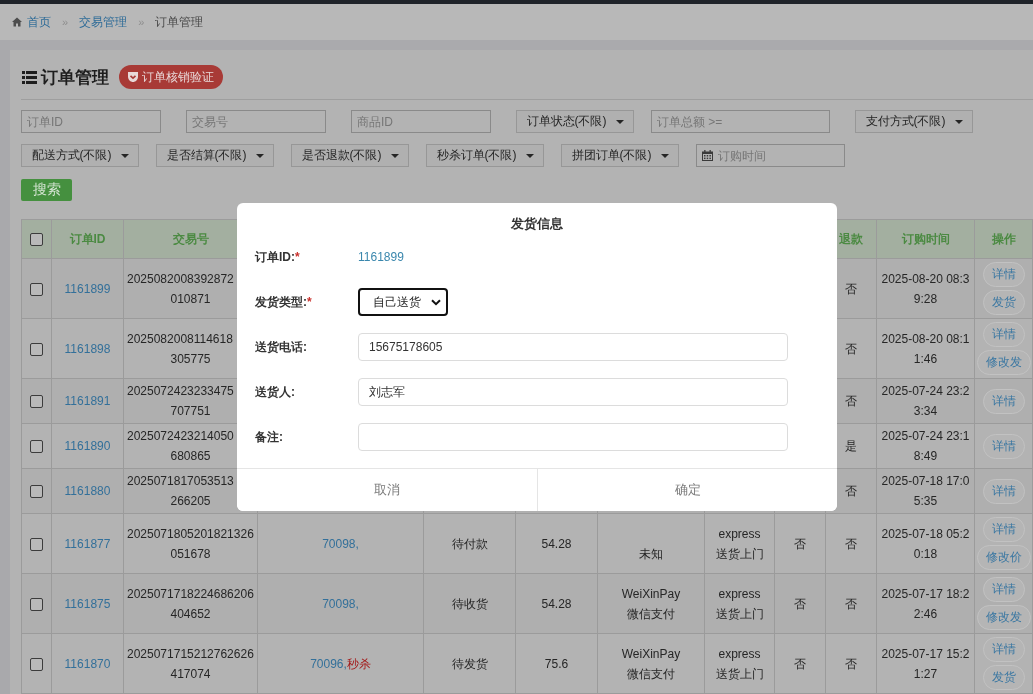  What do you see at coordinates (925, 401) in the screenshot?
I see `table-cell: 2025-07-24 23:23:34` at bounding box center [925, 401].